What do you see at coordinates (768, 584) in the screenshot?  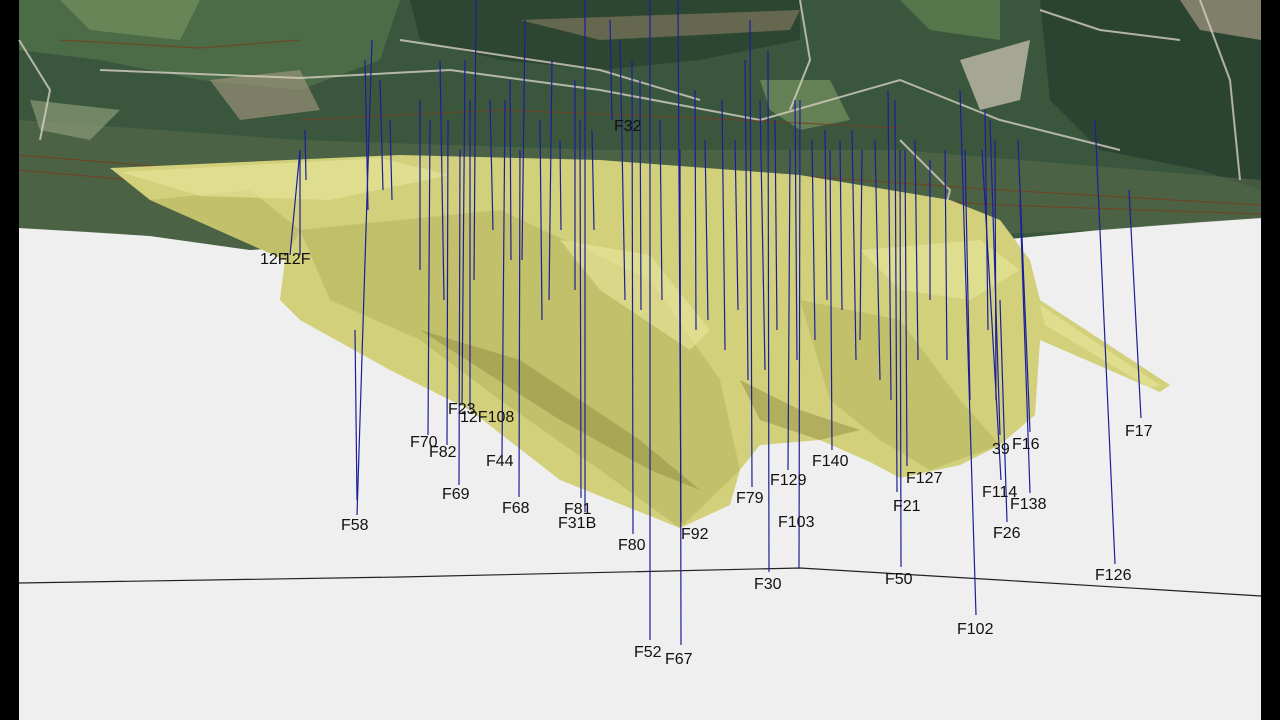 I see `drillhole-label: F30` at bounding box center [768, 584].